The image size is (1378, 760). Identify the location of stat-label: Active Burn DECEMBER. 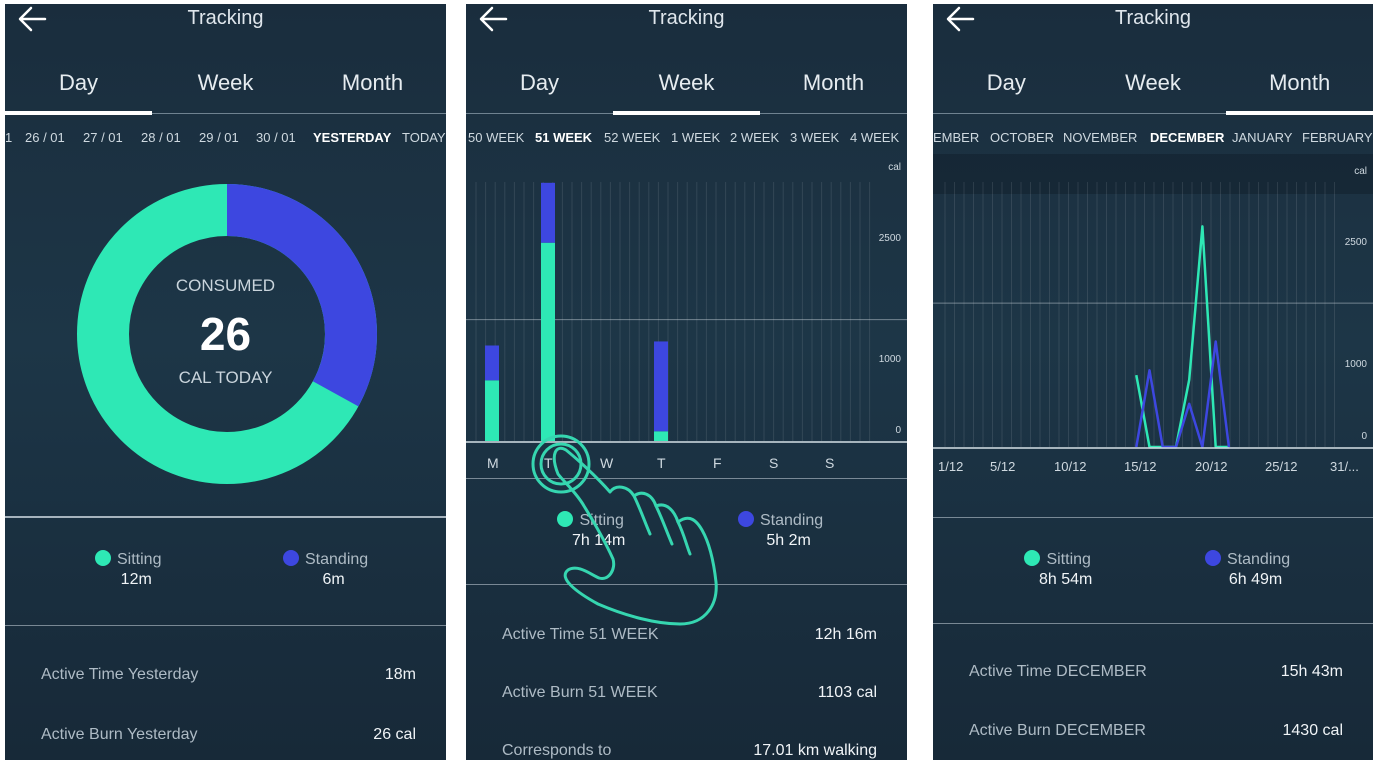
(1057, 730).